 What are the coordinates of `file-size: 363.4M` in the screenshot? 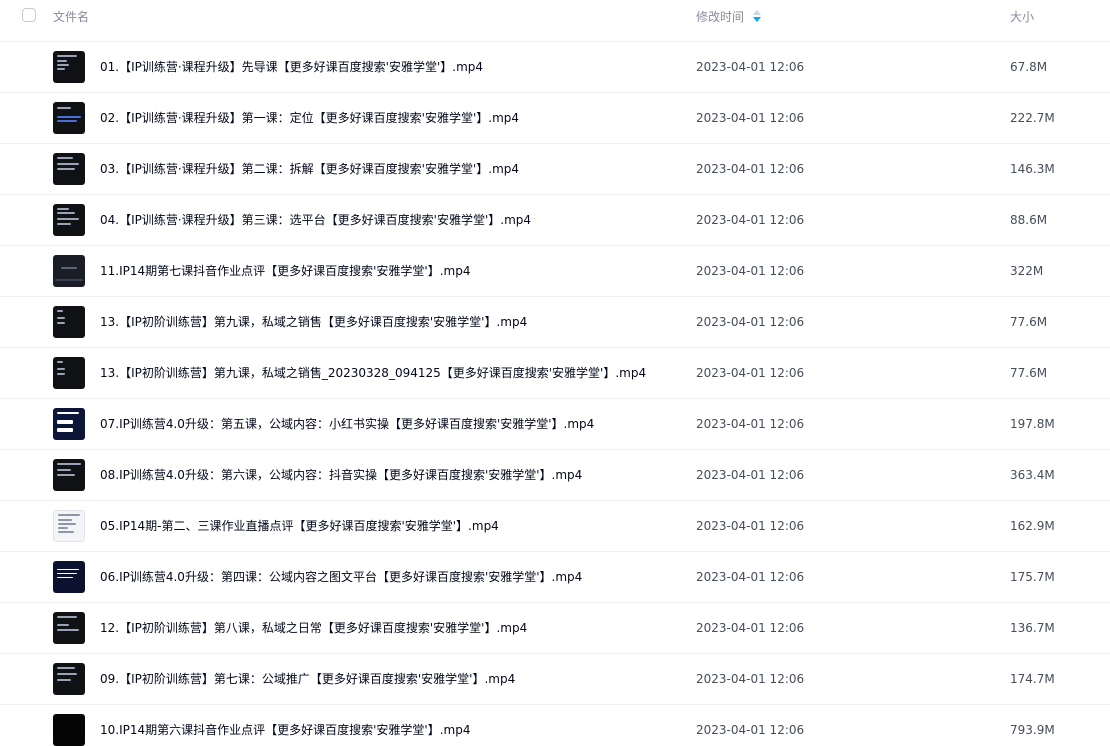 It's located at (1032, 475).